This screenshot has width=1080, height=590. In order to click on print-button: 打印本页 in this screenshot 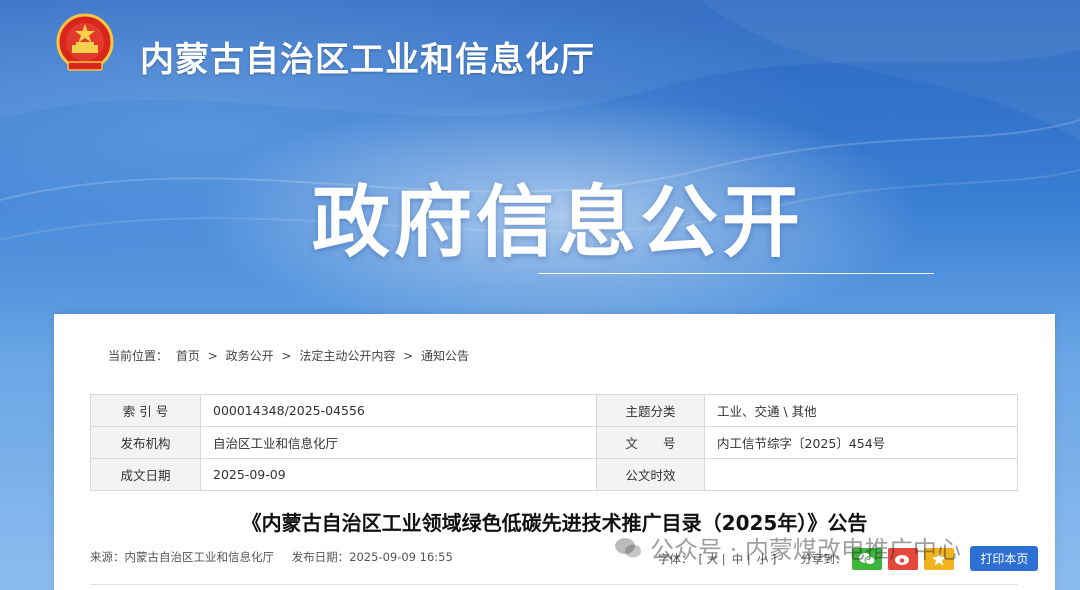, I will do `click(1004, 558)`.